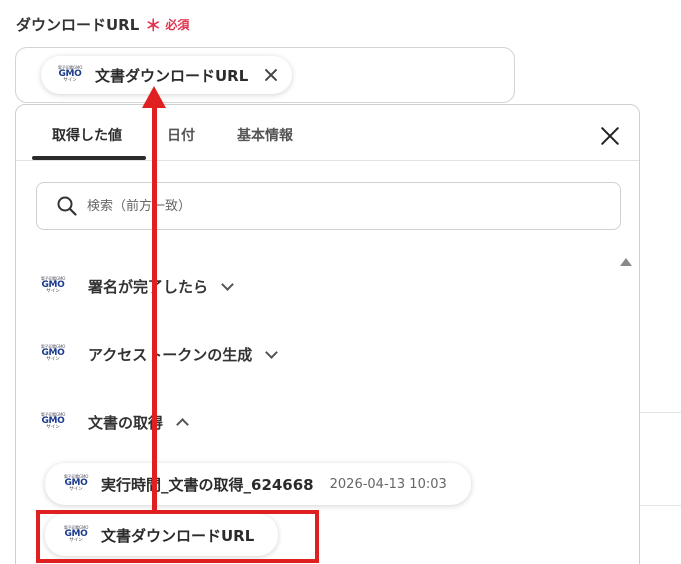  I want to click on value-chip-label: 文書ダウンロードURL, so click(178, 535).